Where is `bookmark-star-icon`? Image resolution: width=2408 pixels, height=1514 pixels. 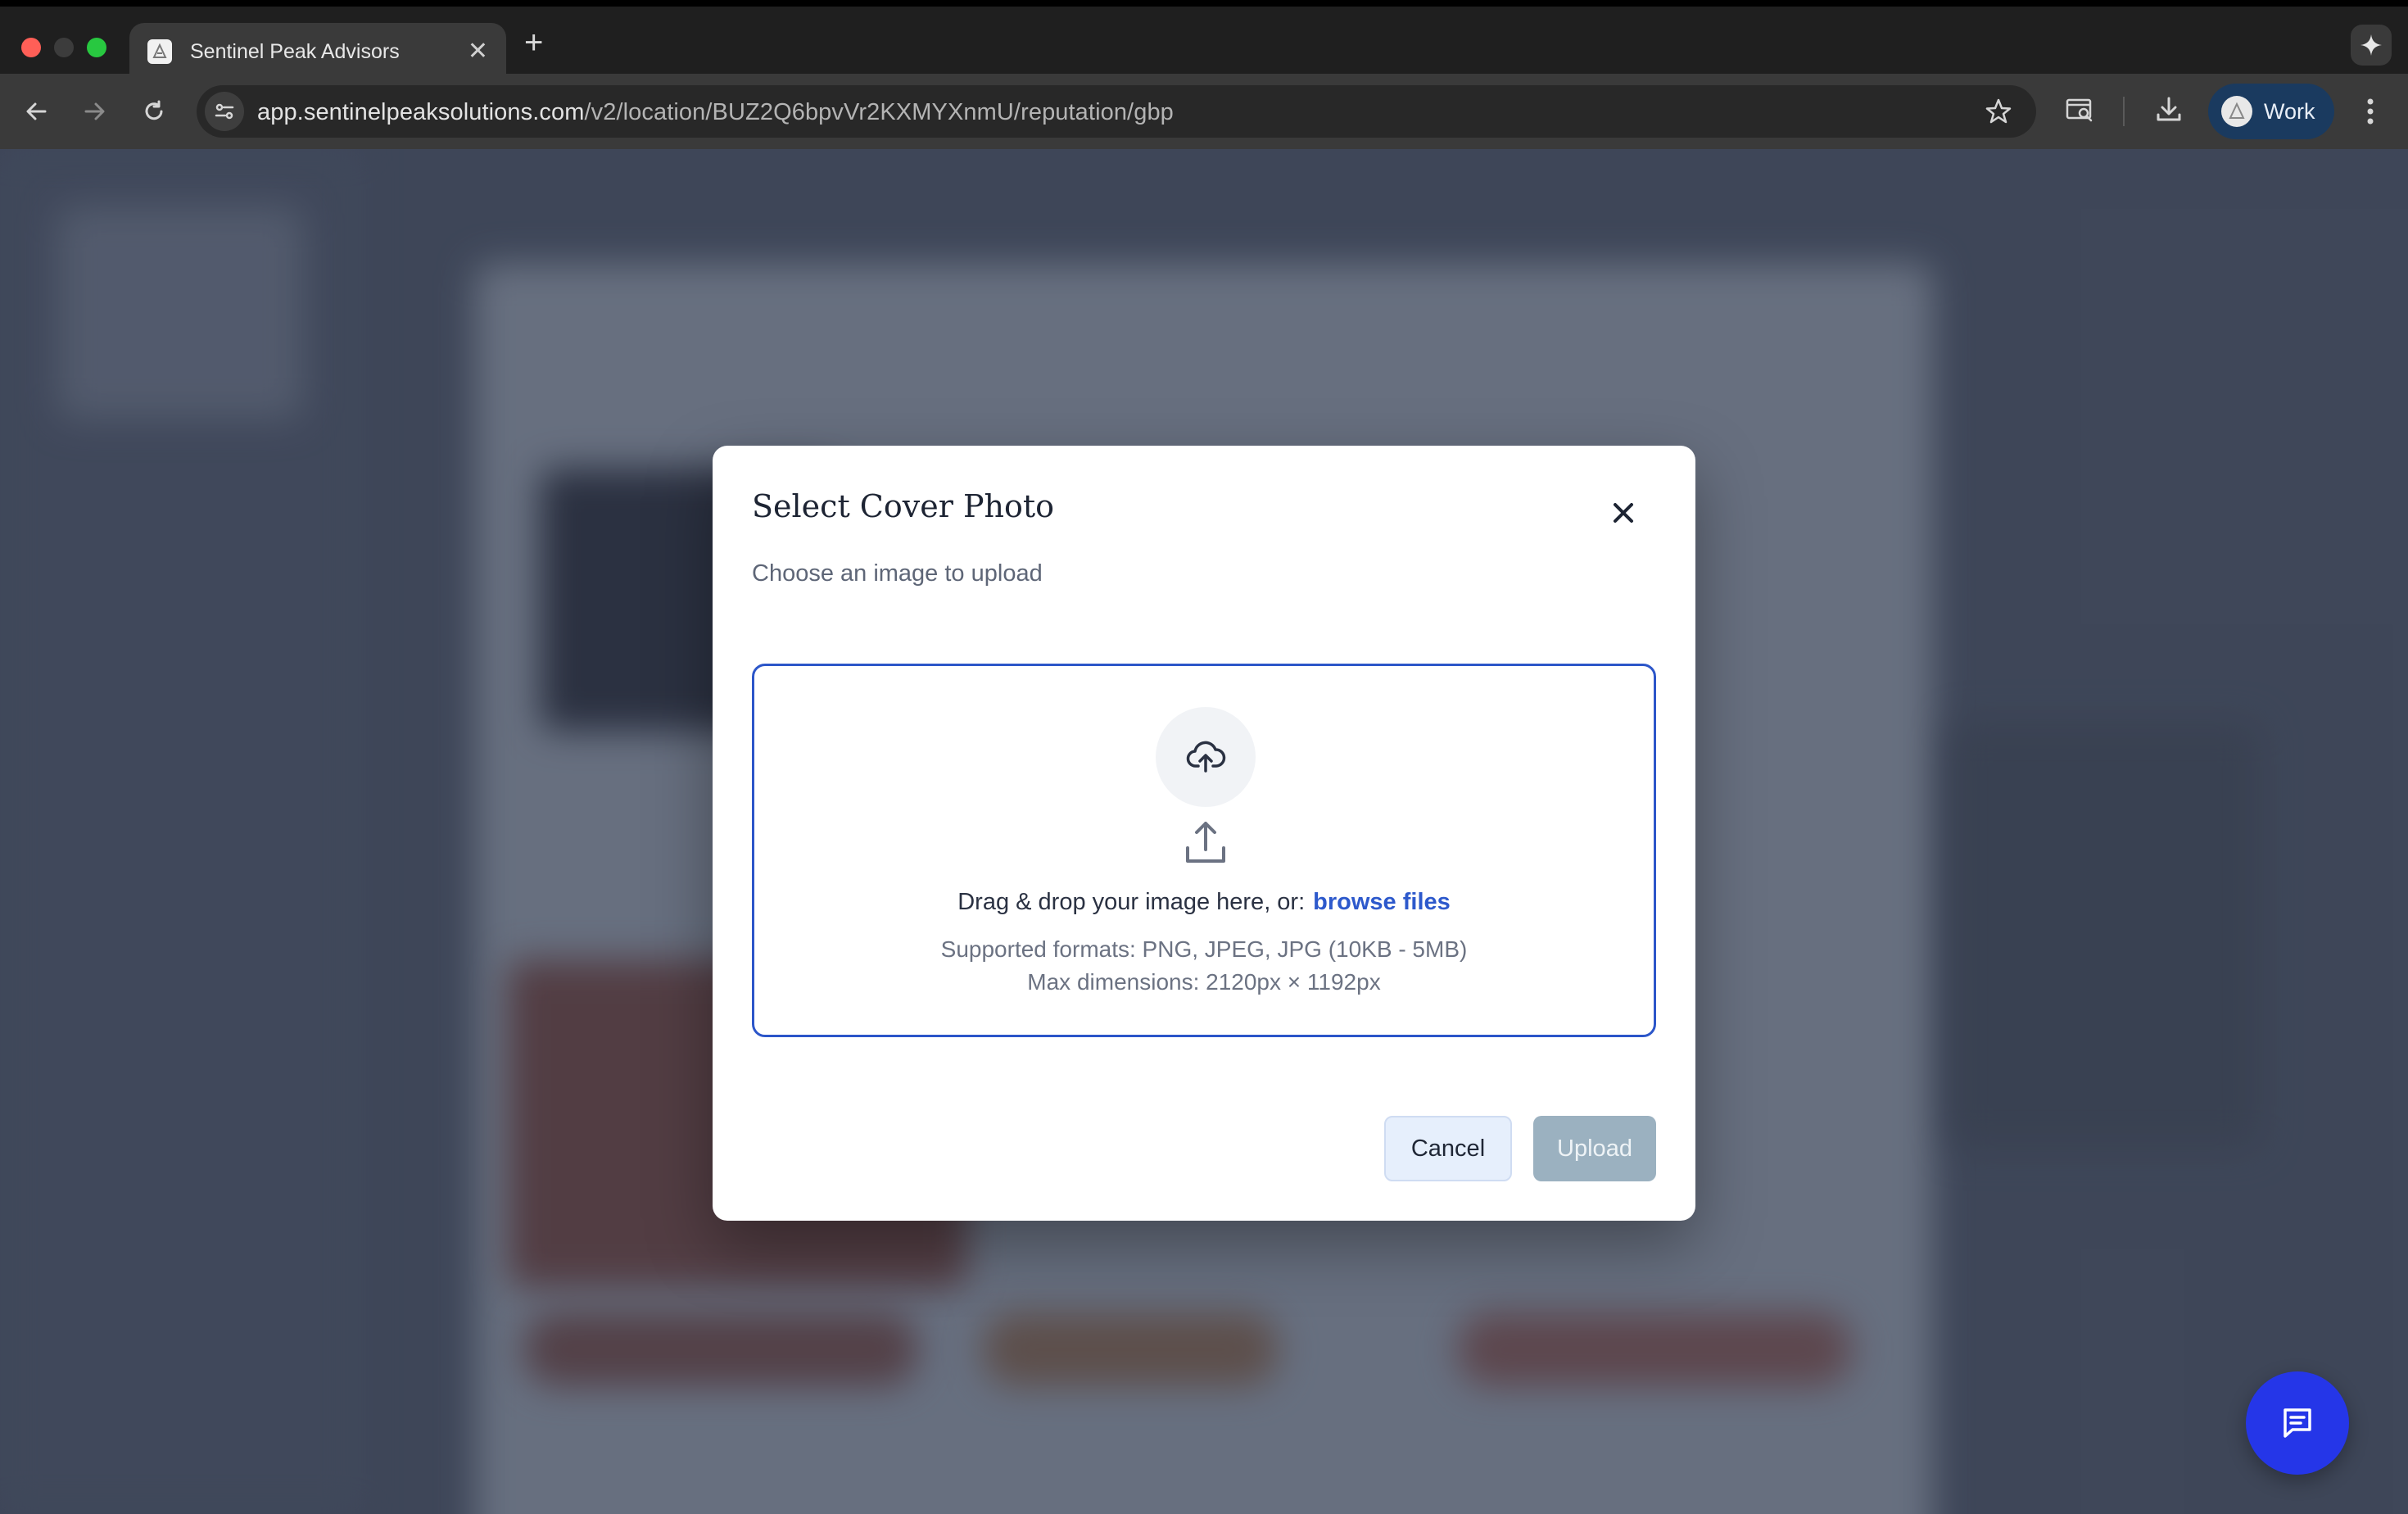
bookmark-star-icon is located at coordinates (1998, 113).